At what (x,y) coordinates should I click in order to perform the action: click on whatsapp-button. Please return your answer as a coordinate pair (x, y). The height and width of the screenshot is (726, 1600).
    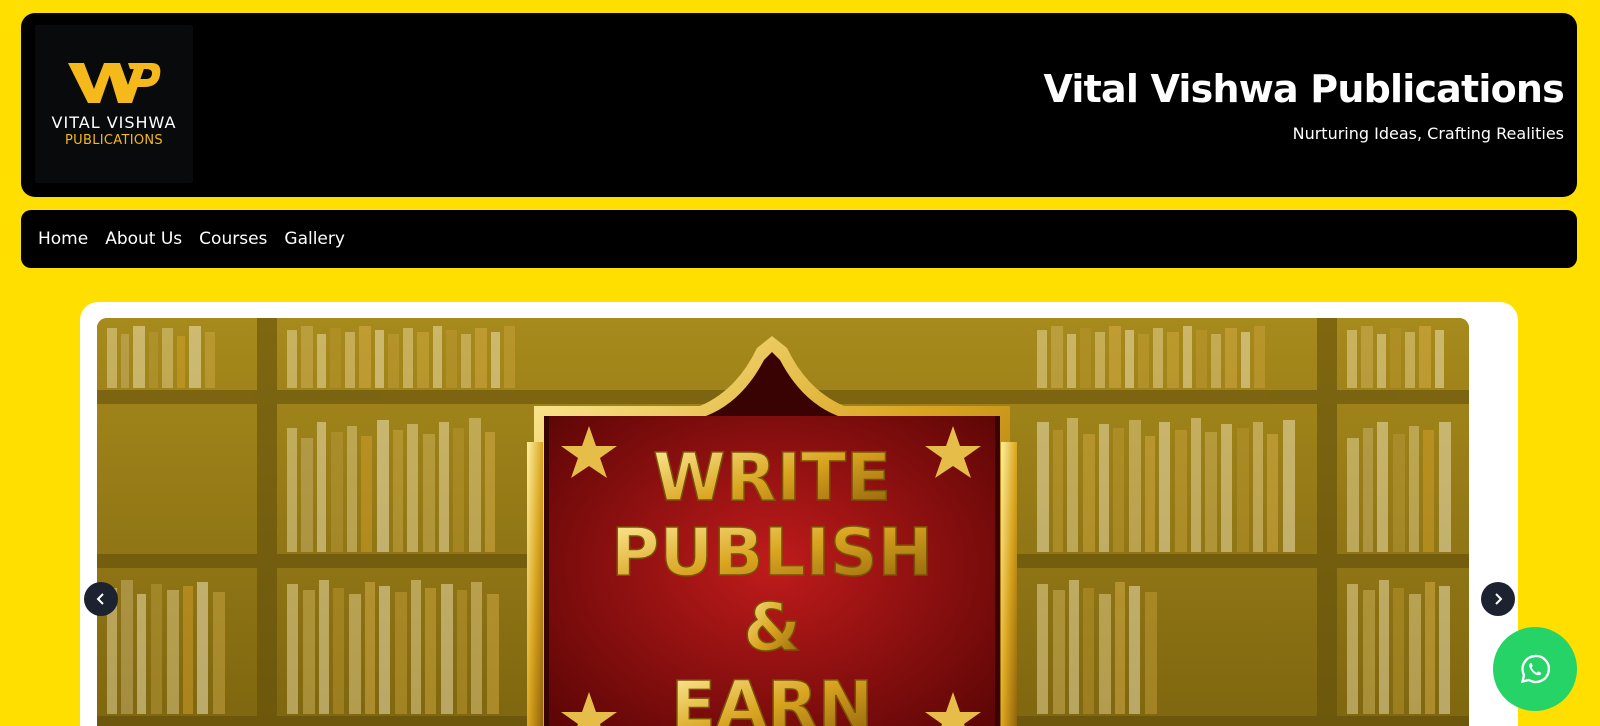
    Looking at the image, I should click on (1535, 669).